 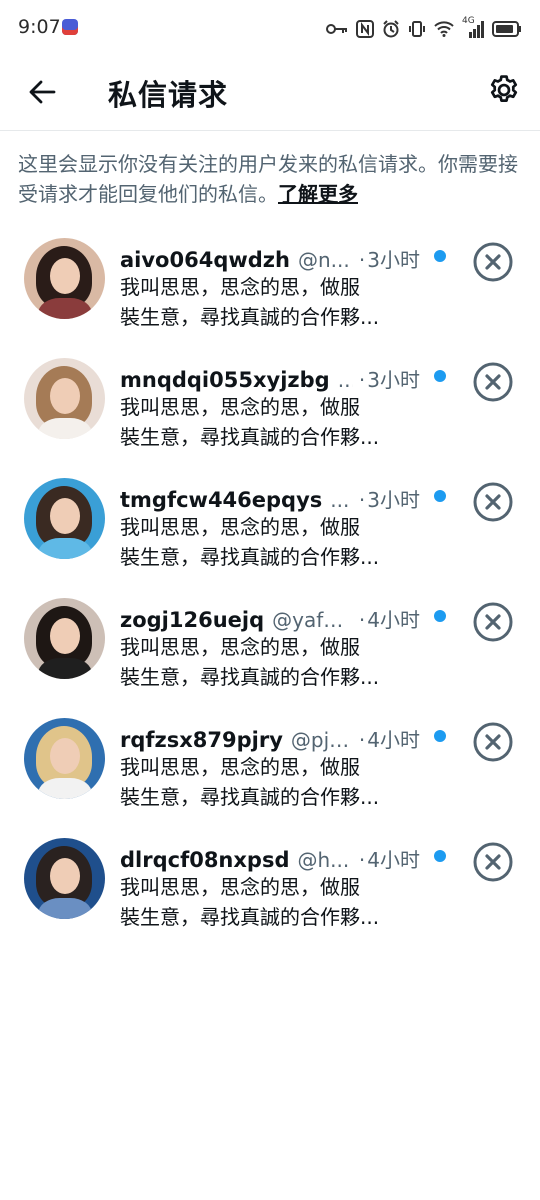 I want to click on request-header: rqfzsx879pjry @pjl... · 4小时, so click(x=270, y=738).